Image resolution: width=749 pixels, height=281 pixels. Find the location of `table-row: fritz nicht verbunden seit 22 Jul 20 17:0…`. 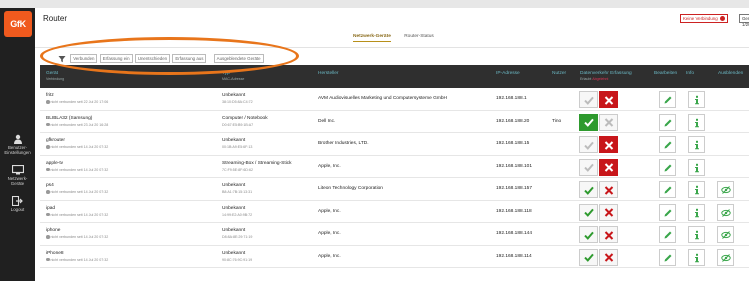

table-row: fritz nicht verbunden seit 22 Jul 20 17:0… is located at coordinates (394, 99).